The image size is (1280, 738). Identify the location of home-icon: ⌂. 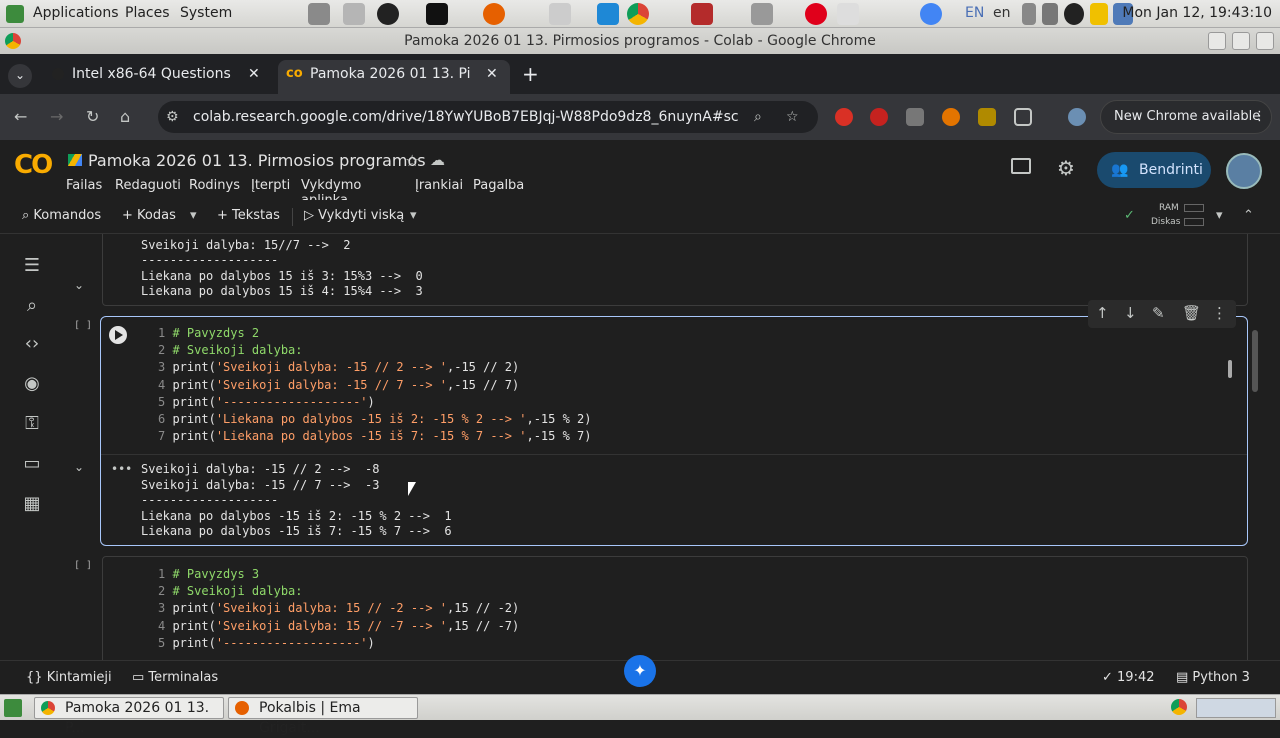
(125, 116).